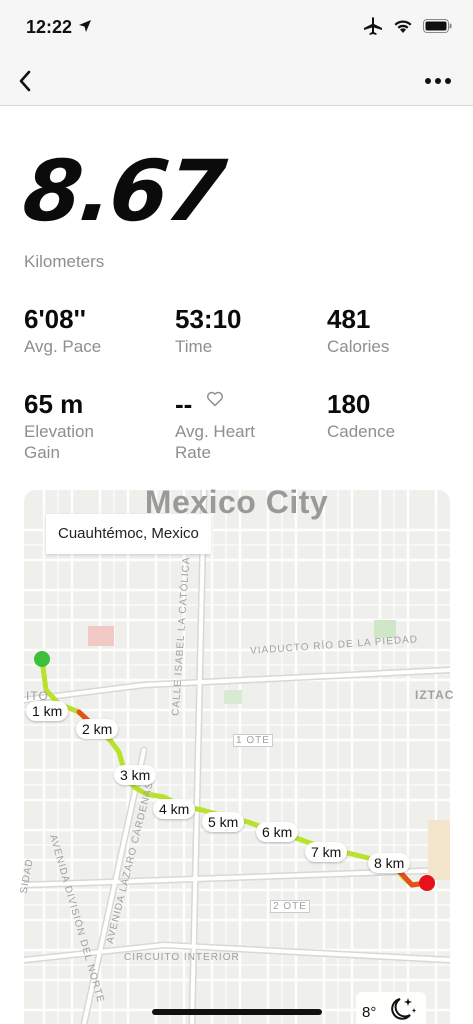  Describe the element at coordinates (208, 319) in the screenshot. I see `time-value: 53:10` at that location.